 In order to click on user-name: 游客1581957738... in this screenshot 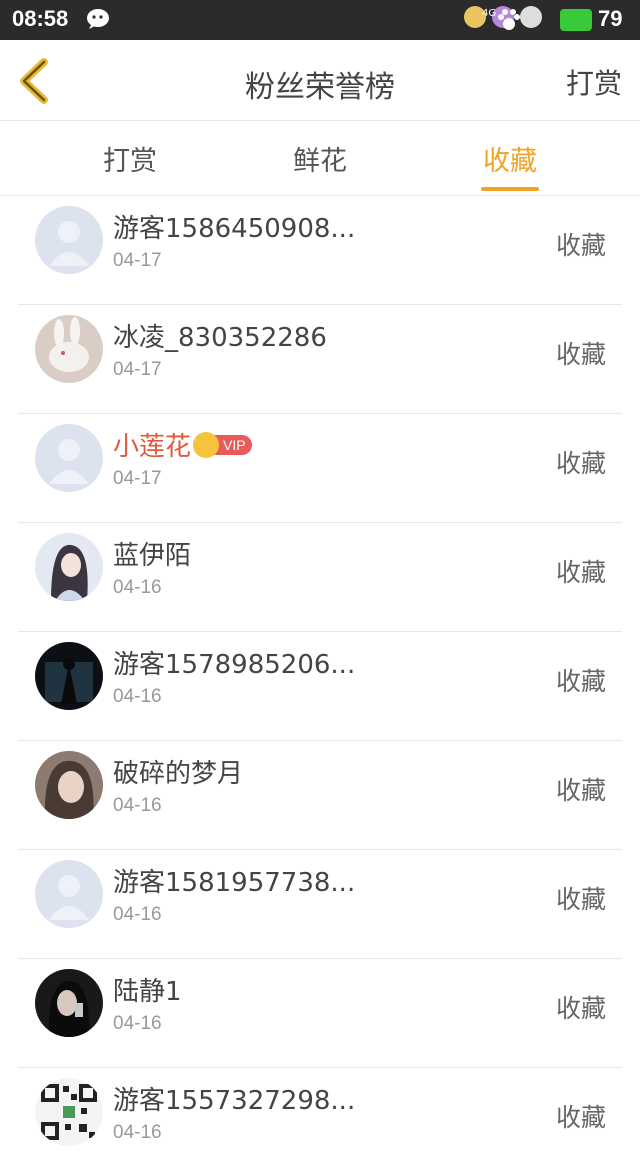, I will do `click(234, 883)`.